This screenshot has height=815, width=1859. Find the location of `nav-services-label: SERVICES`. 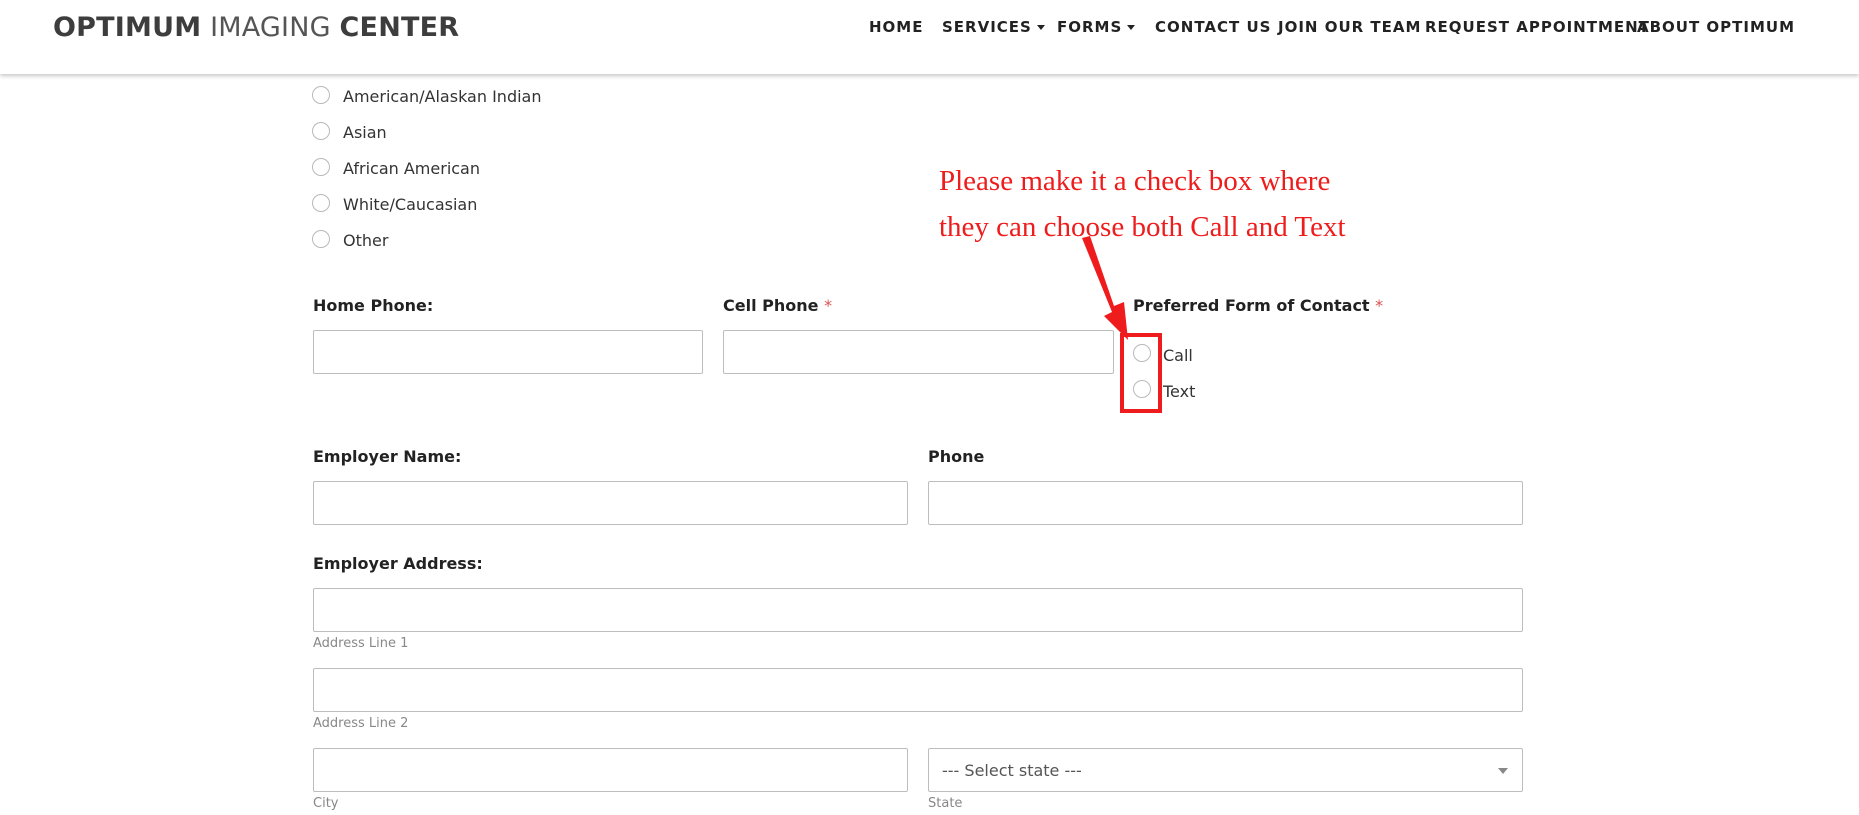

nav-services-label: SERVICES is located at coordinates (987, 27).